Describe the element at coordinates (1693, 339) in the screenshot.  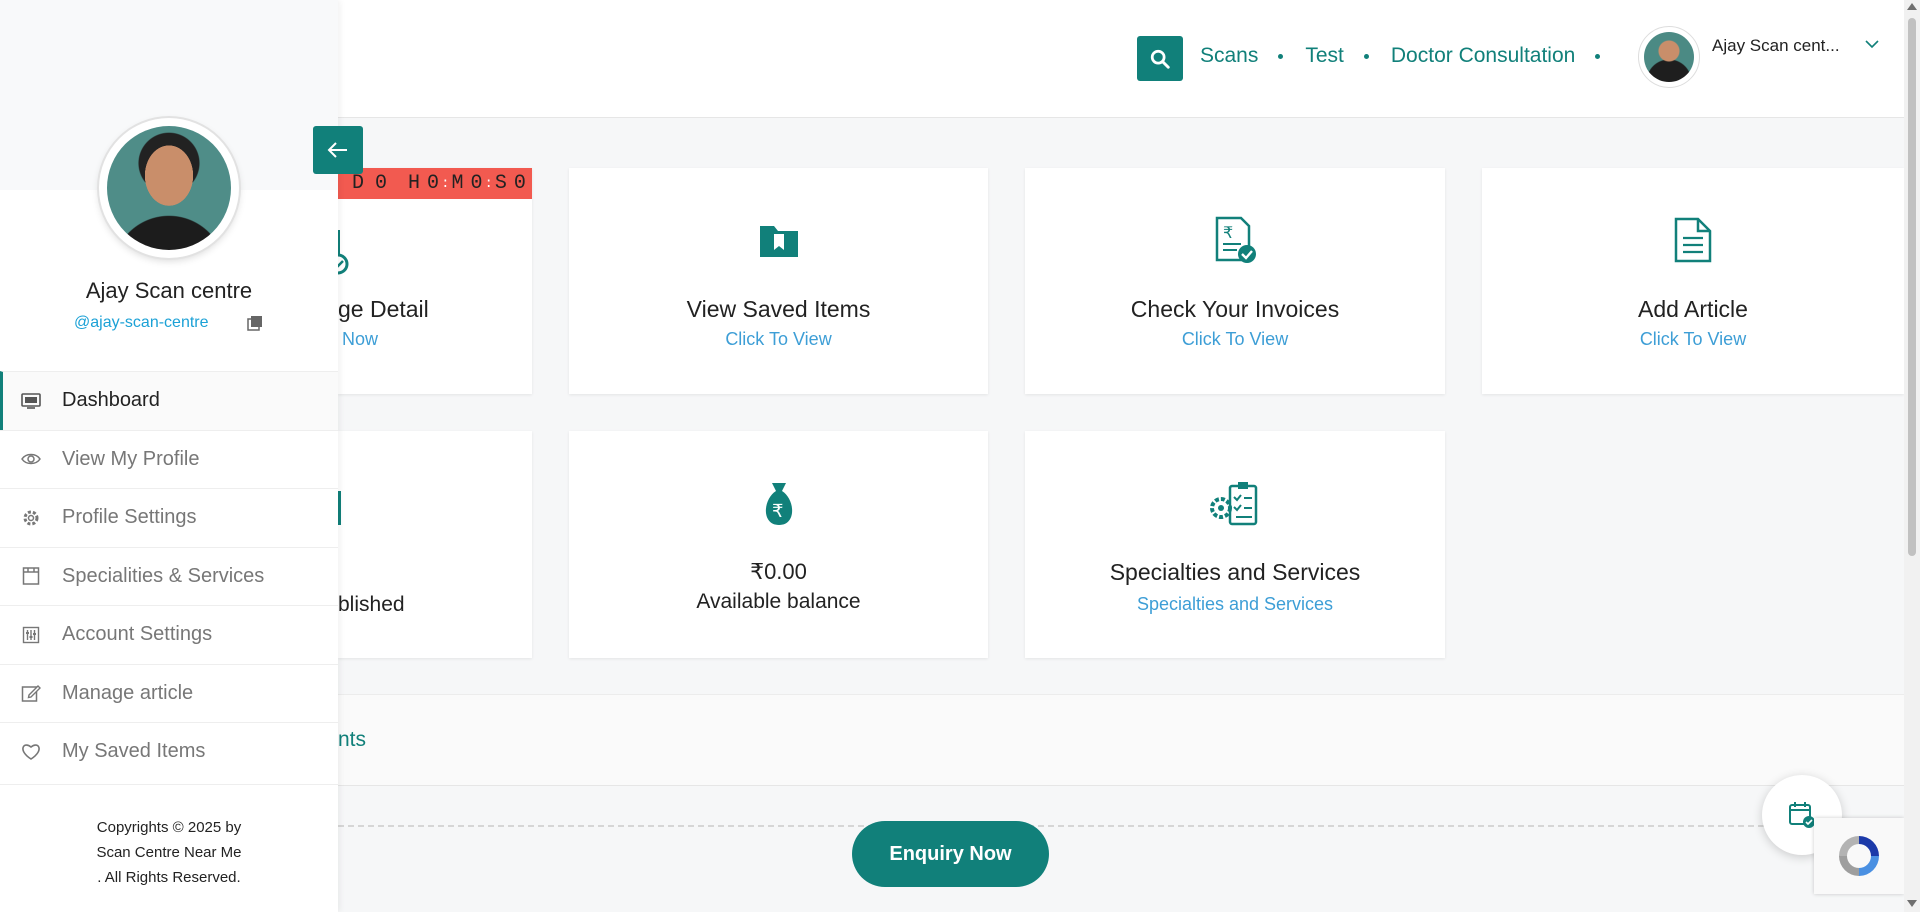
I see `add-article-link: Click To View` at that location.